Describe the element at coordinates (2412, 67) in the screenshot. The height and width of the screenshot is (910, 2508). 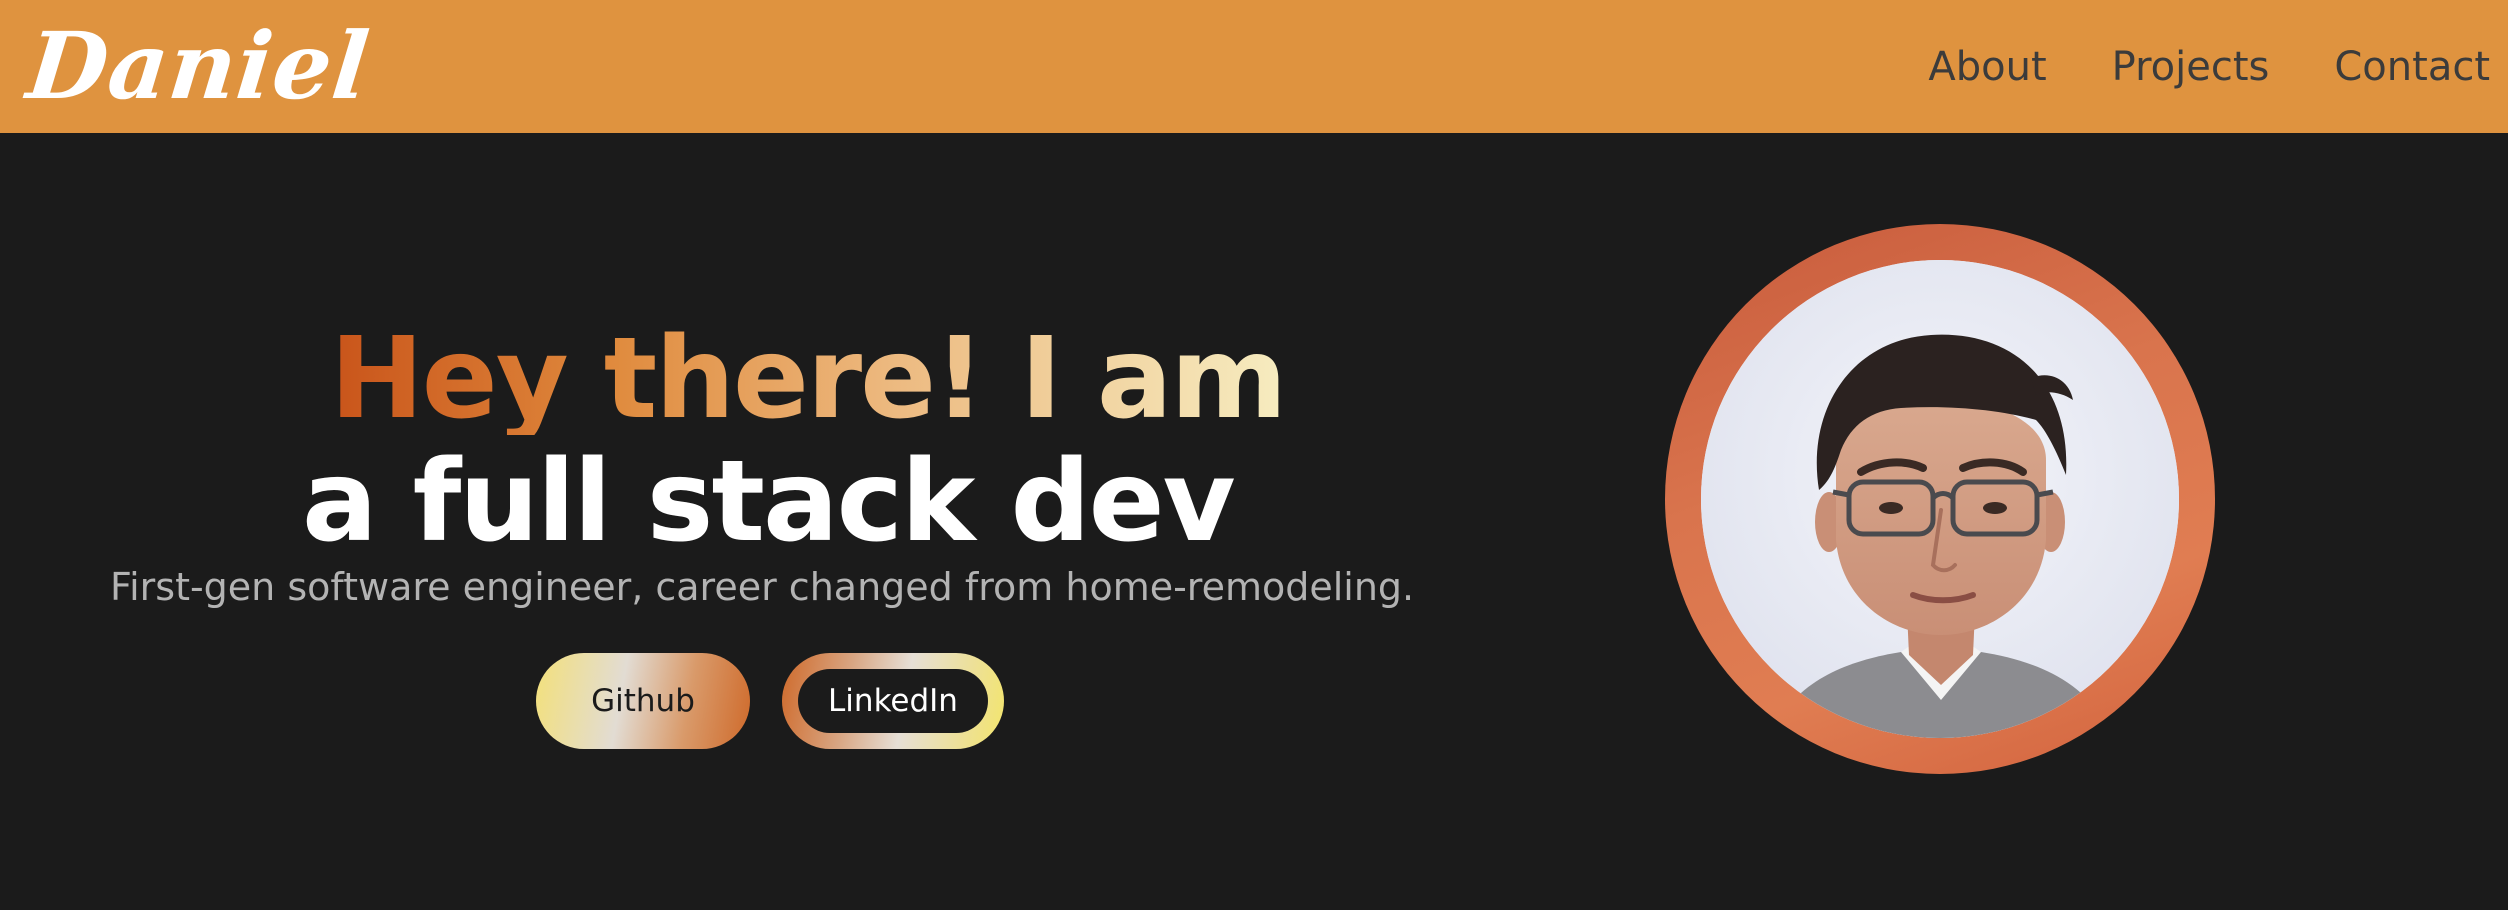
I see `nav-link-contact: Contact` at that location.